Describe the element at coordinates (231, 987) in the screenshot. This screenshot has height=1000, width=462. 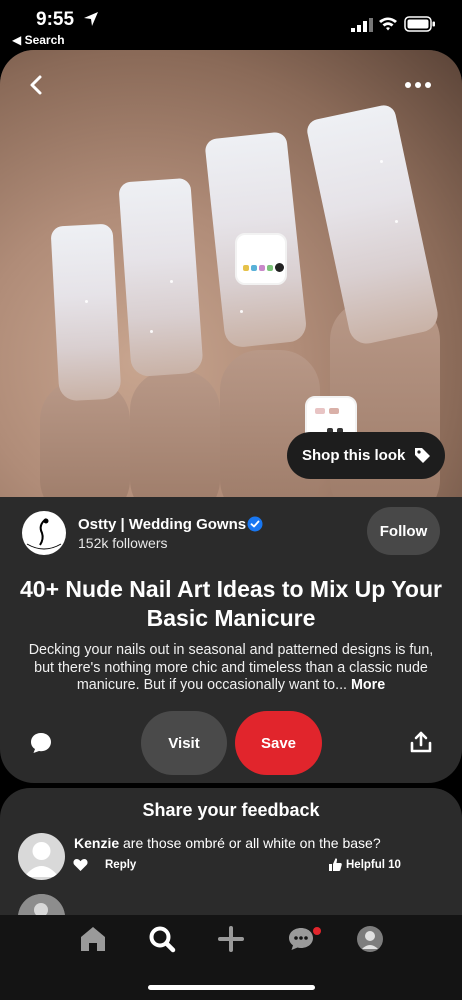
I see `home-indicator` at that location.